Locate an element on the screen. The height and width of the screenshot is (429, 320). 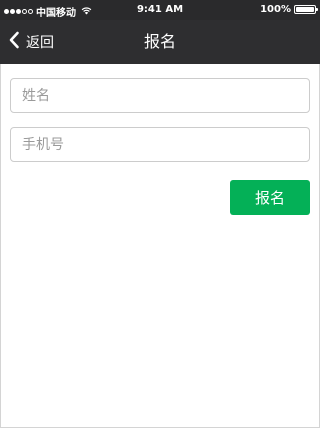
name-input is located at coordinates (160, 95).